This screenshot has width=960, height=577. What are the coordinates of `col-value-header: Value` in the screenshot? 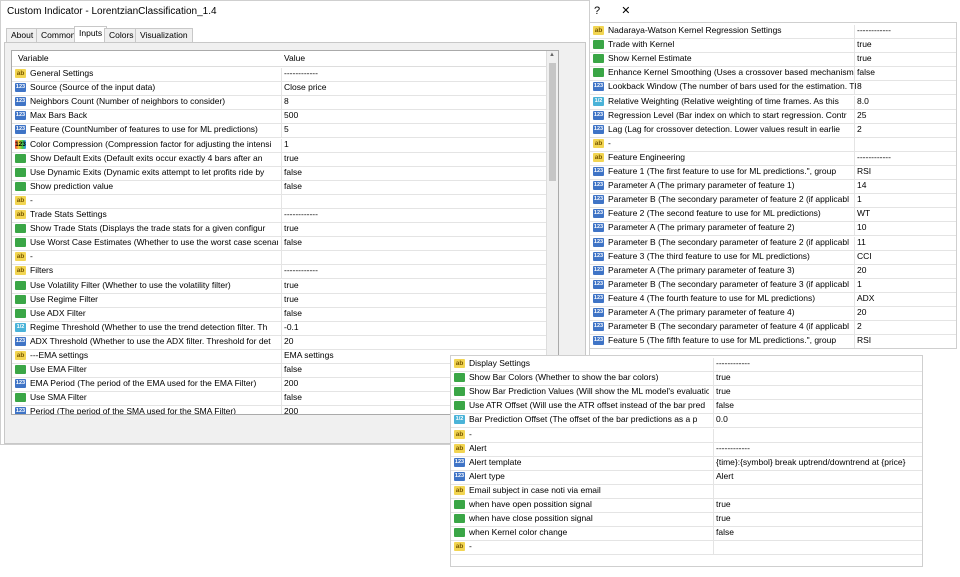 It's located at (294, 58).